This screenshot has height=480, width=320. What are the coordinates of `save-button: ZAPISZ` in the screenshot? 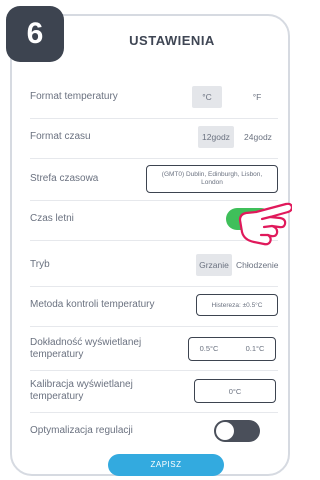 It's located at (166, 465).